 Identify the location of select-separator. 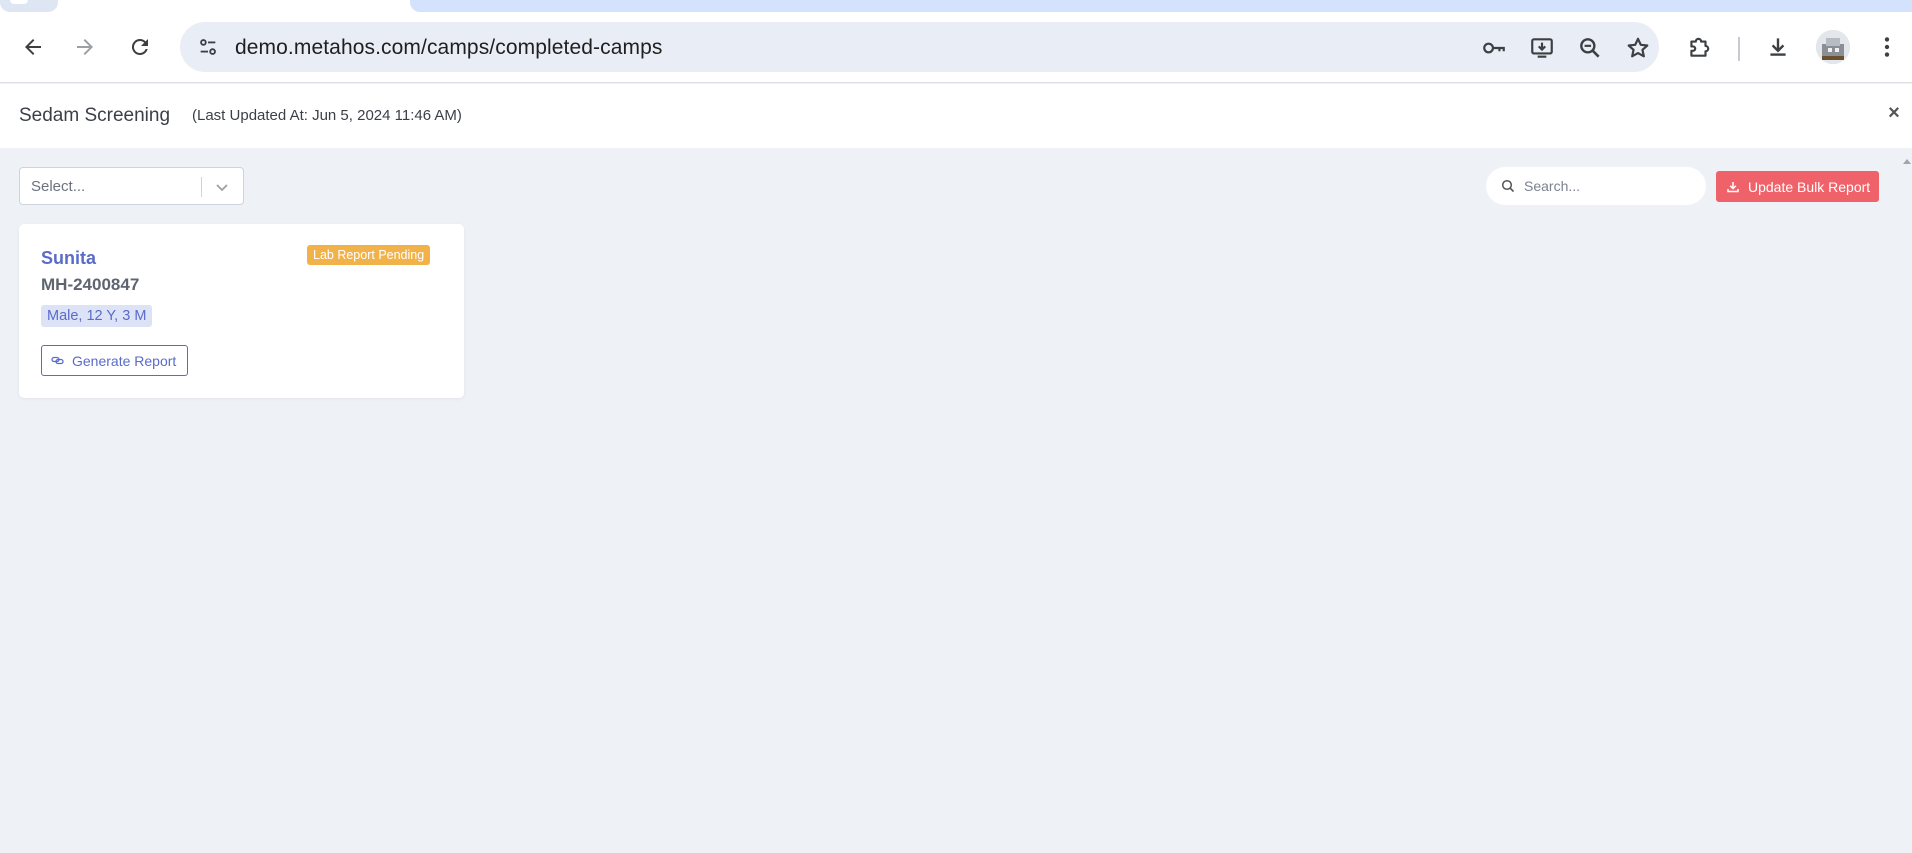
(201, 187).